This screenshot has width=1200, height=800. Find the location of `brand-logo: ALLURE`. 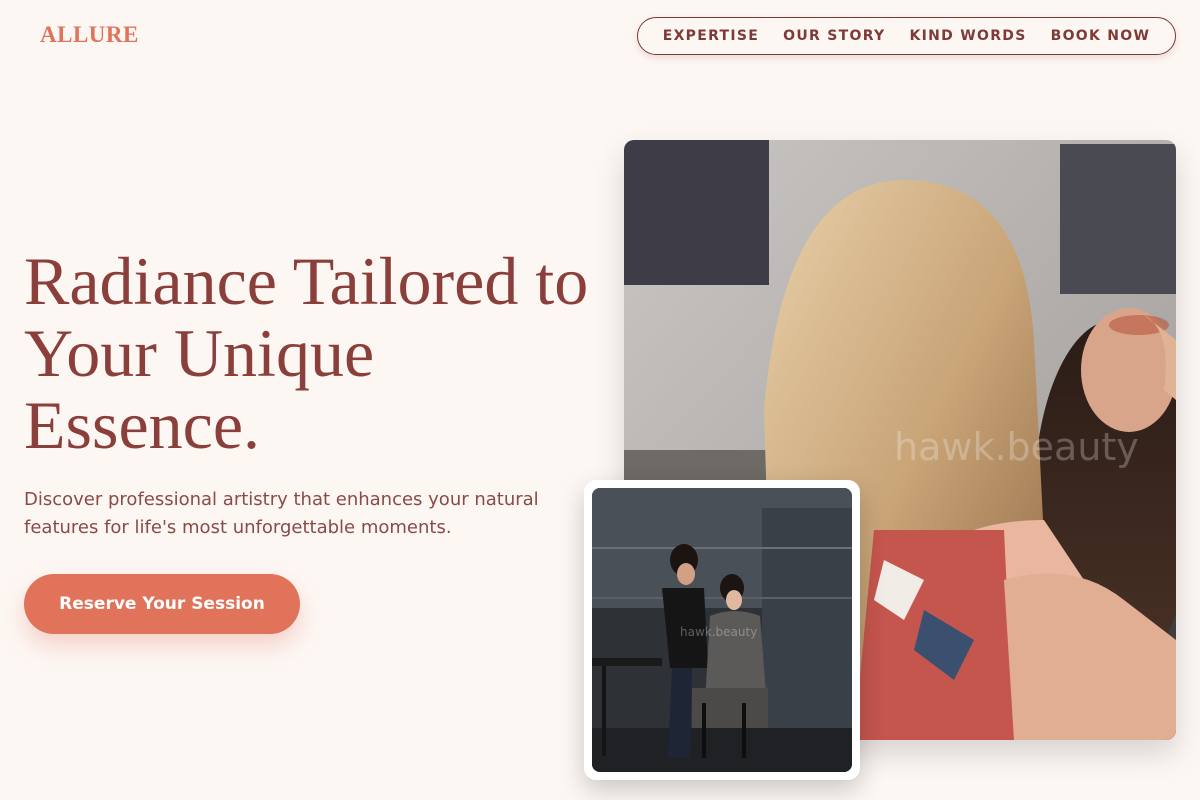

brand-logo: ALLURE is located at coordinates (89, 35).